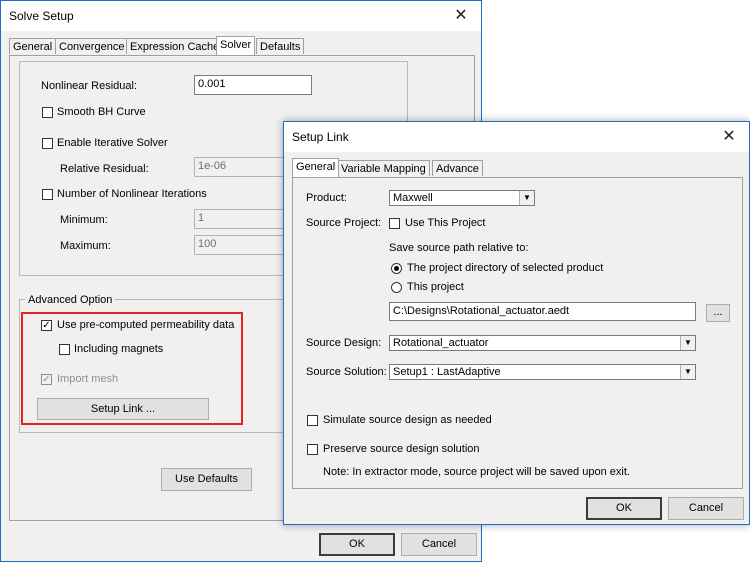 This screenshot has width=750, height=562. What do you see at coordinates (92, 46) in the screenshot?
I see `tab-convergence: Convergence` at bounding box center [92, 46].